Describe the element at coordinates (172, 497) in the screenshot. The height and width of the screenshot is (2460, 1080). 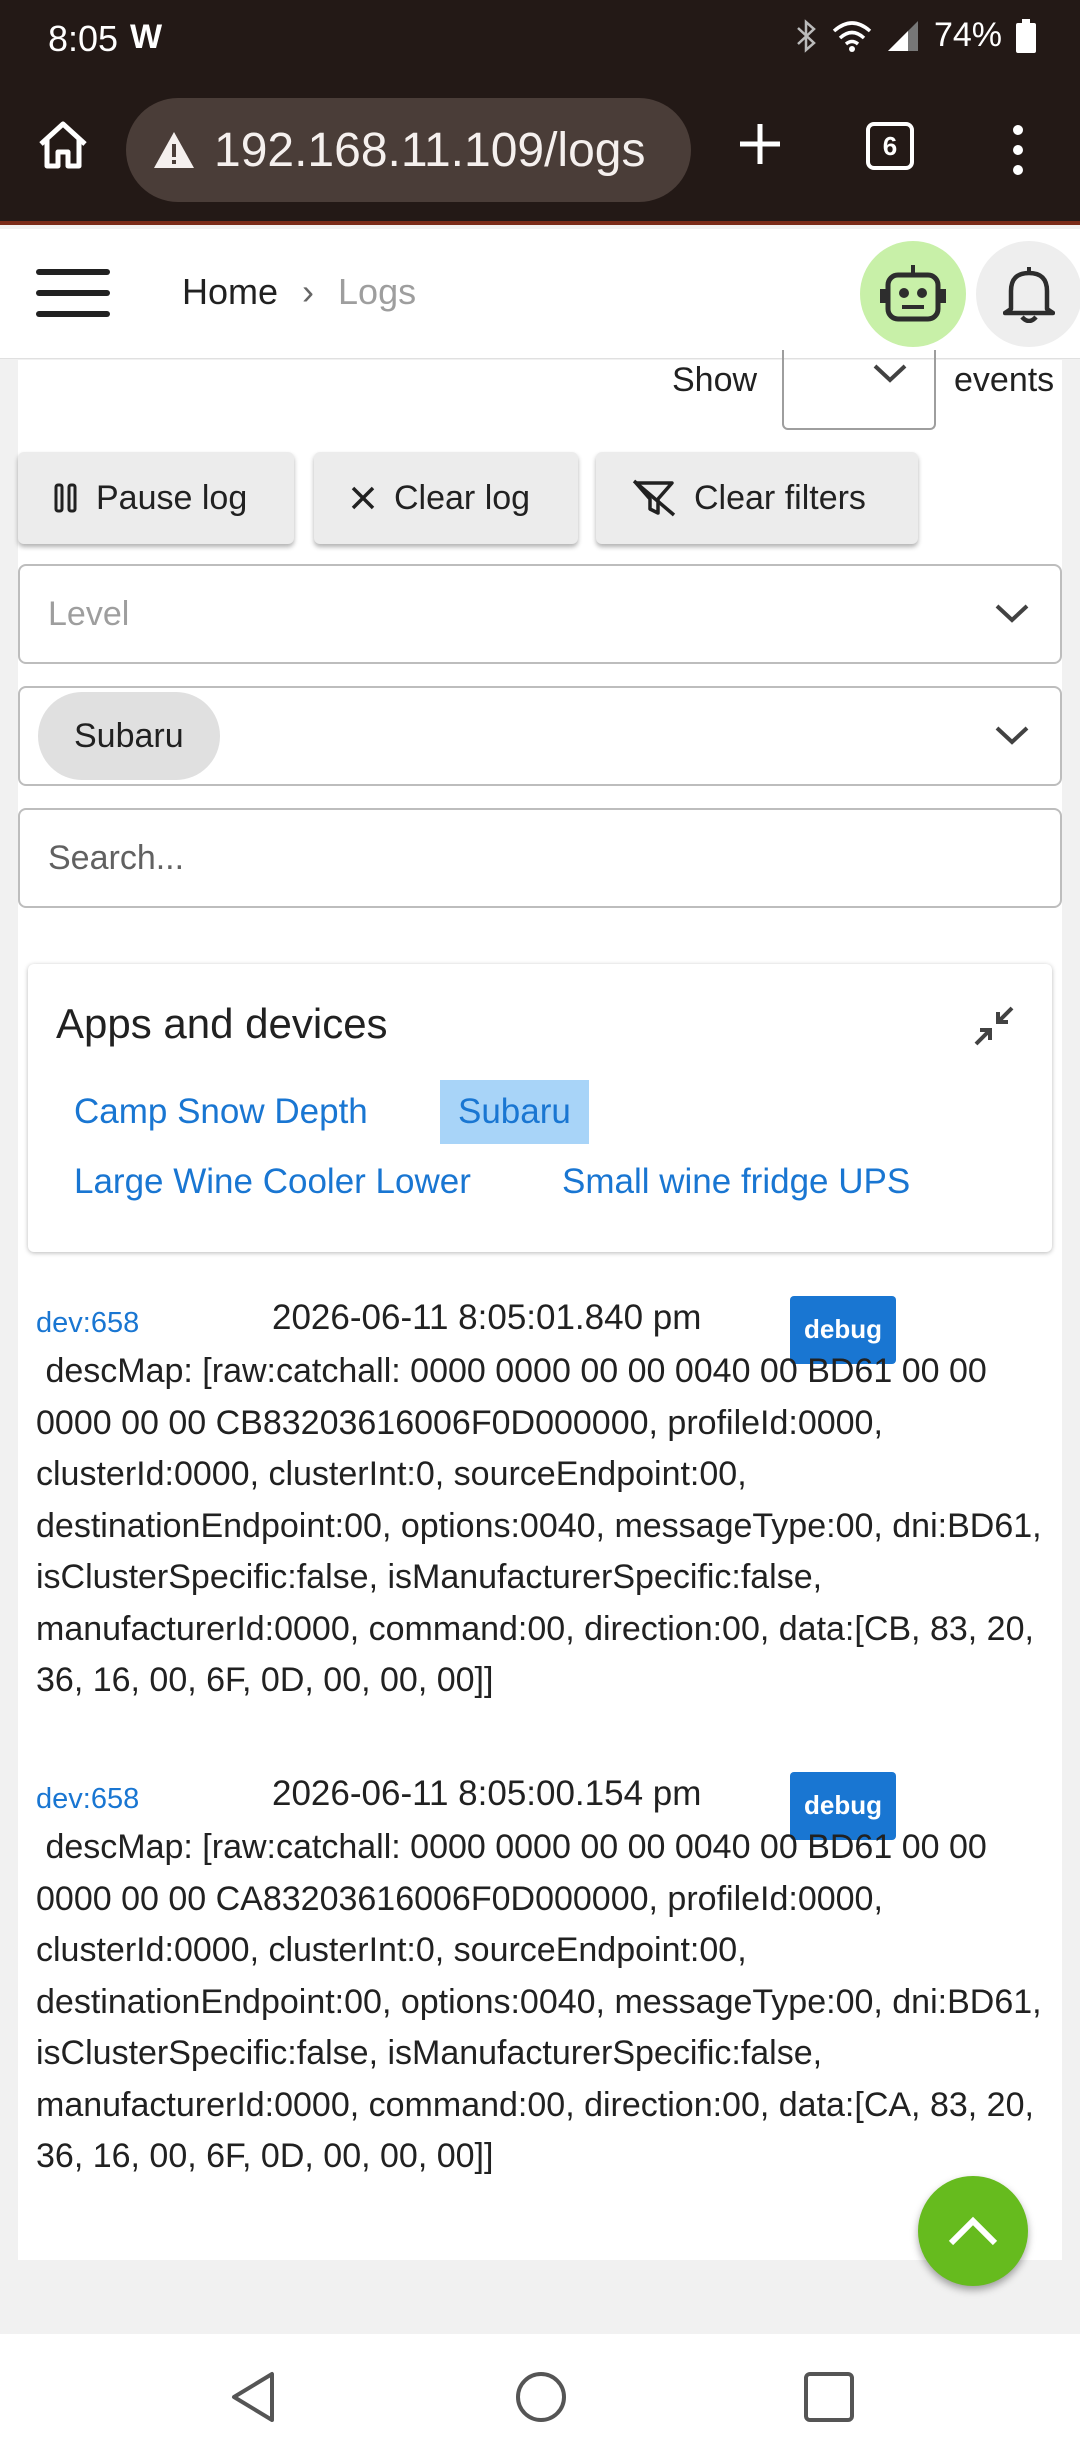
I see `pause-log-label: Pause log` at that location.